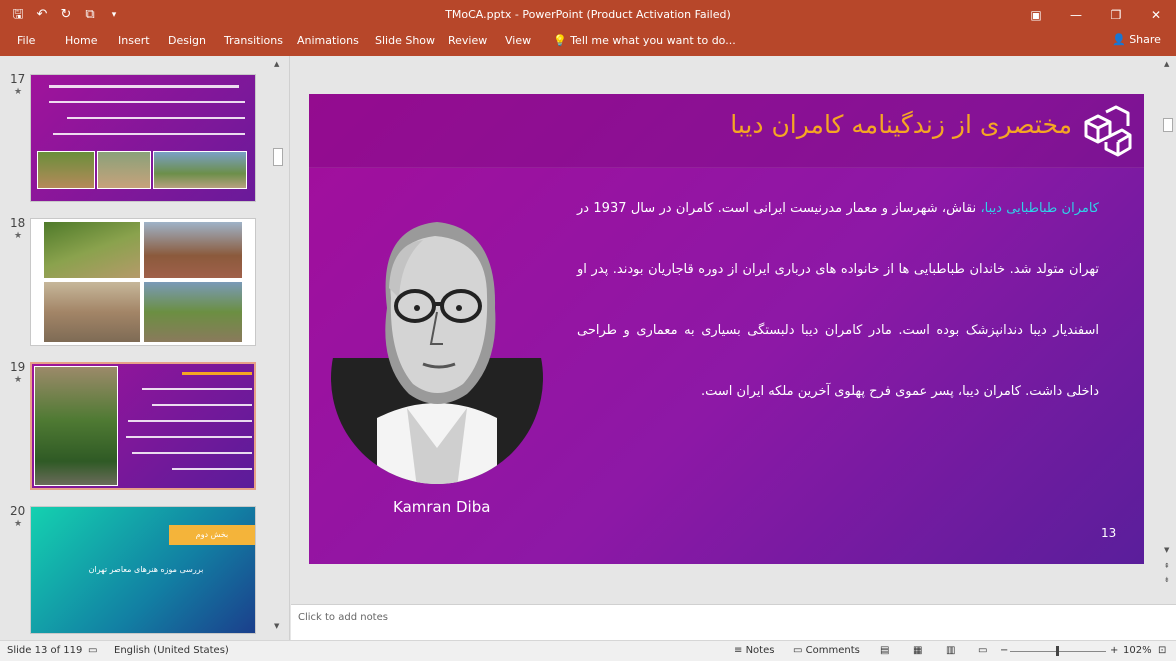 This screenshot has height=661, width=1176. What do you see at coordinates (18, 79) in the screenshot?
I see `thumb-number: 17` at bounding box center [18, 79].